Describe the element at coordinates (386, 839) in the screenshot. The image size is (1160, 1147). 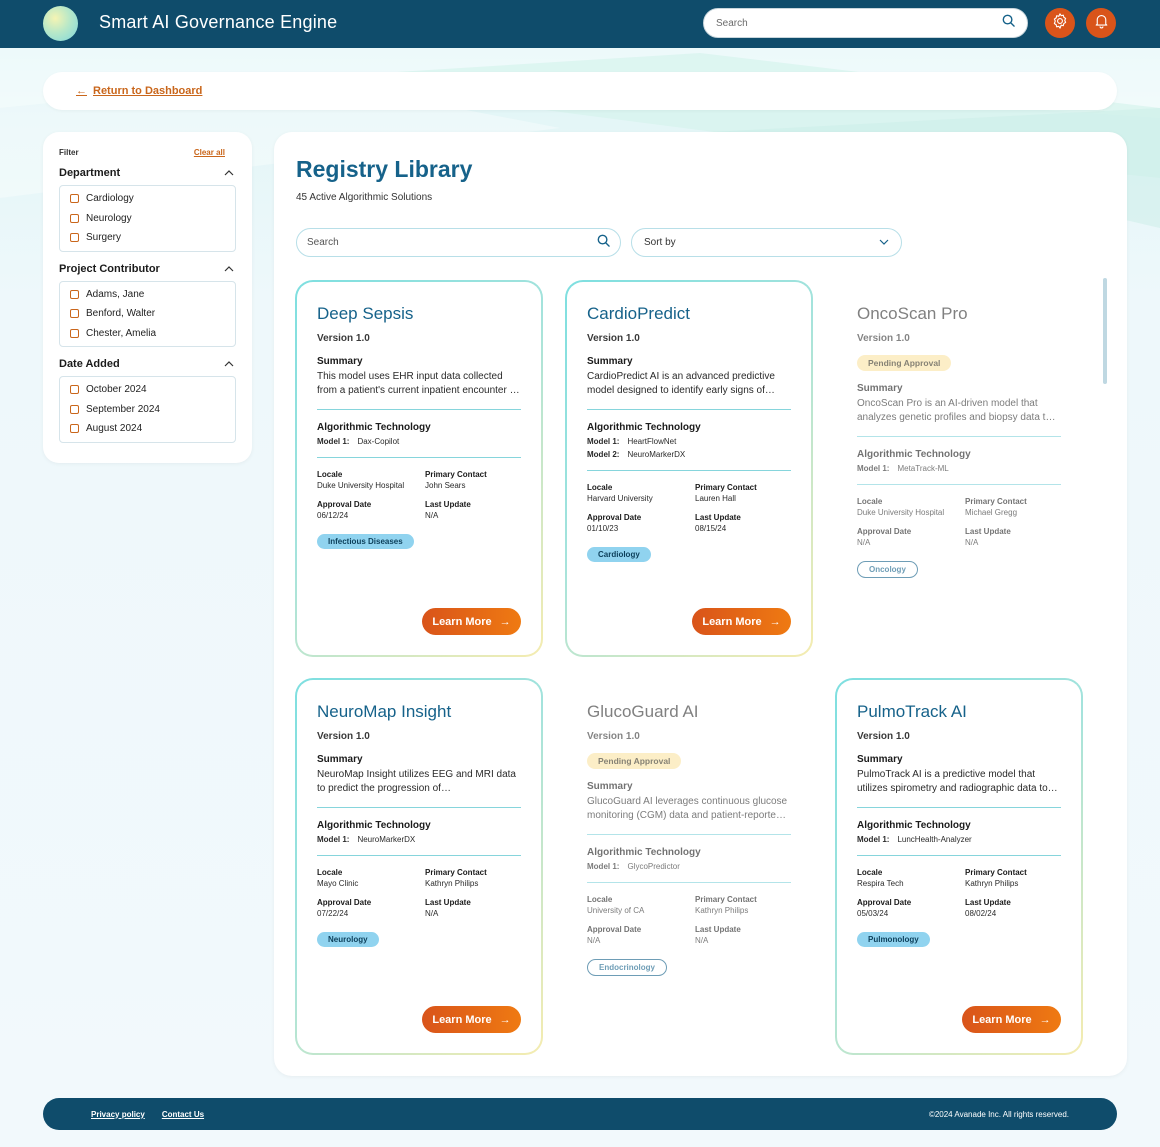
I see `model-value: NeuroMarkerDX` at that location.